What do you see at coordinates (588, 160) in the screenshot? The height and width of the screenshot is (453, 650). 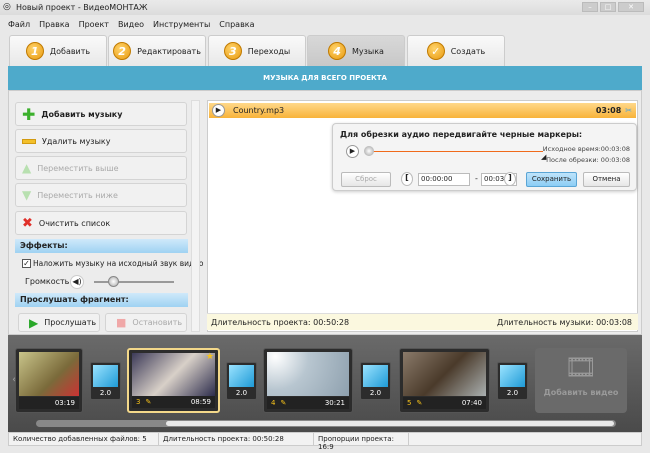 I see `trimmed-time: После обрезки: 00:03:08` at bounding box center [588, 160].